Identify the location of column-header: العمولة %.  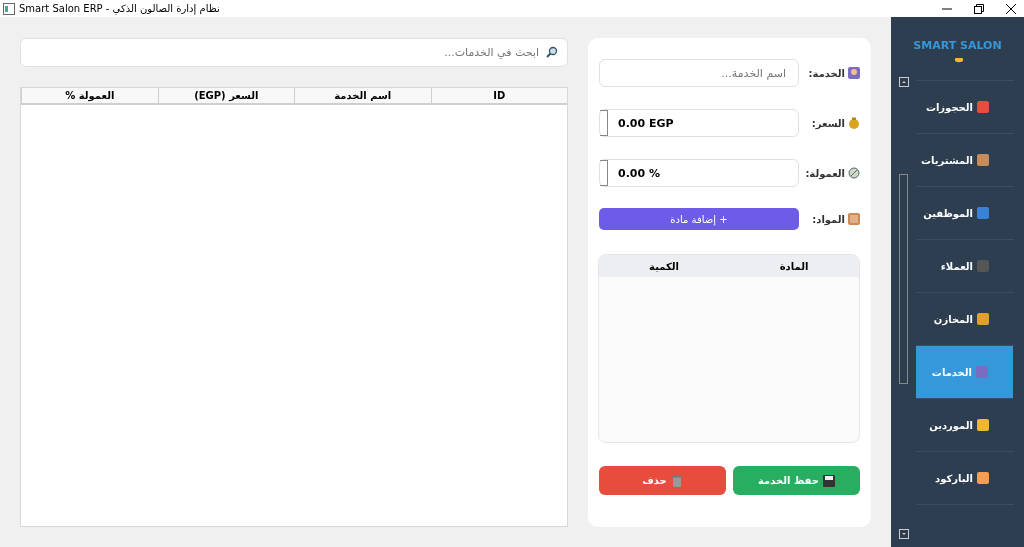
(89, 95).